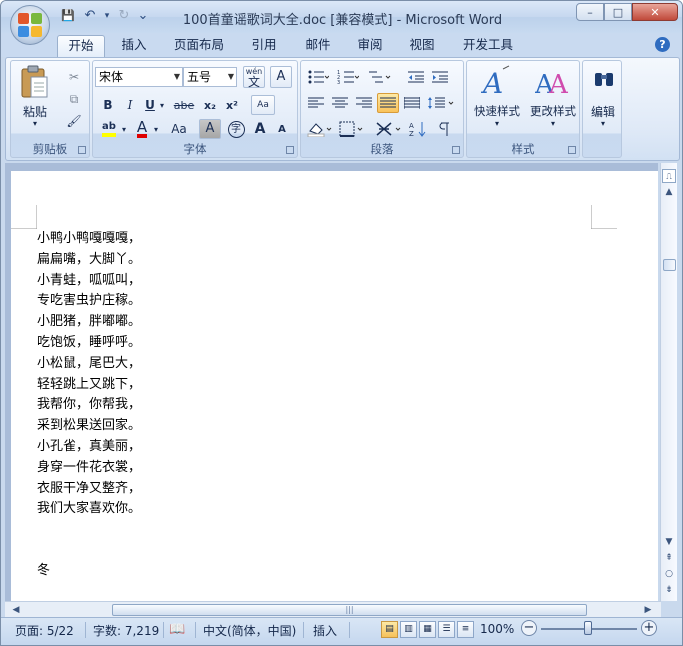  What do you see at coordinates (497, 111) in the screenshot?
I see `quick-styles-label: 快速样式` at bounding box center [497, 111].